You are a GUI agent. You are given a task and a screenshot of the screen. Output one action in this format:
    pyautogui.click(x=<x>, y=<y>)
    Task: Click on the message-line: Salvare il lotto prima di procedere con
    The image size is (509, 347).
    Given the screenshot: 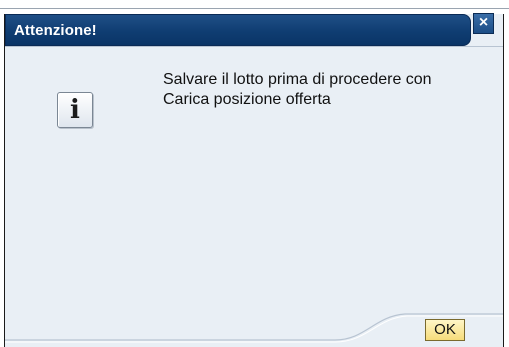 What is the action you would take?
    pyautogui.click(x=297, y=79)
    